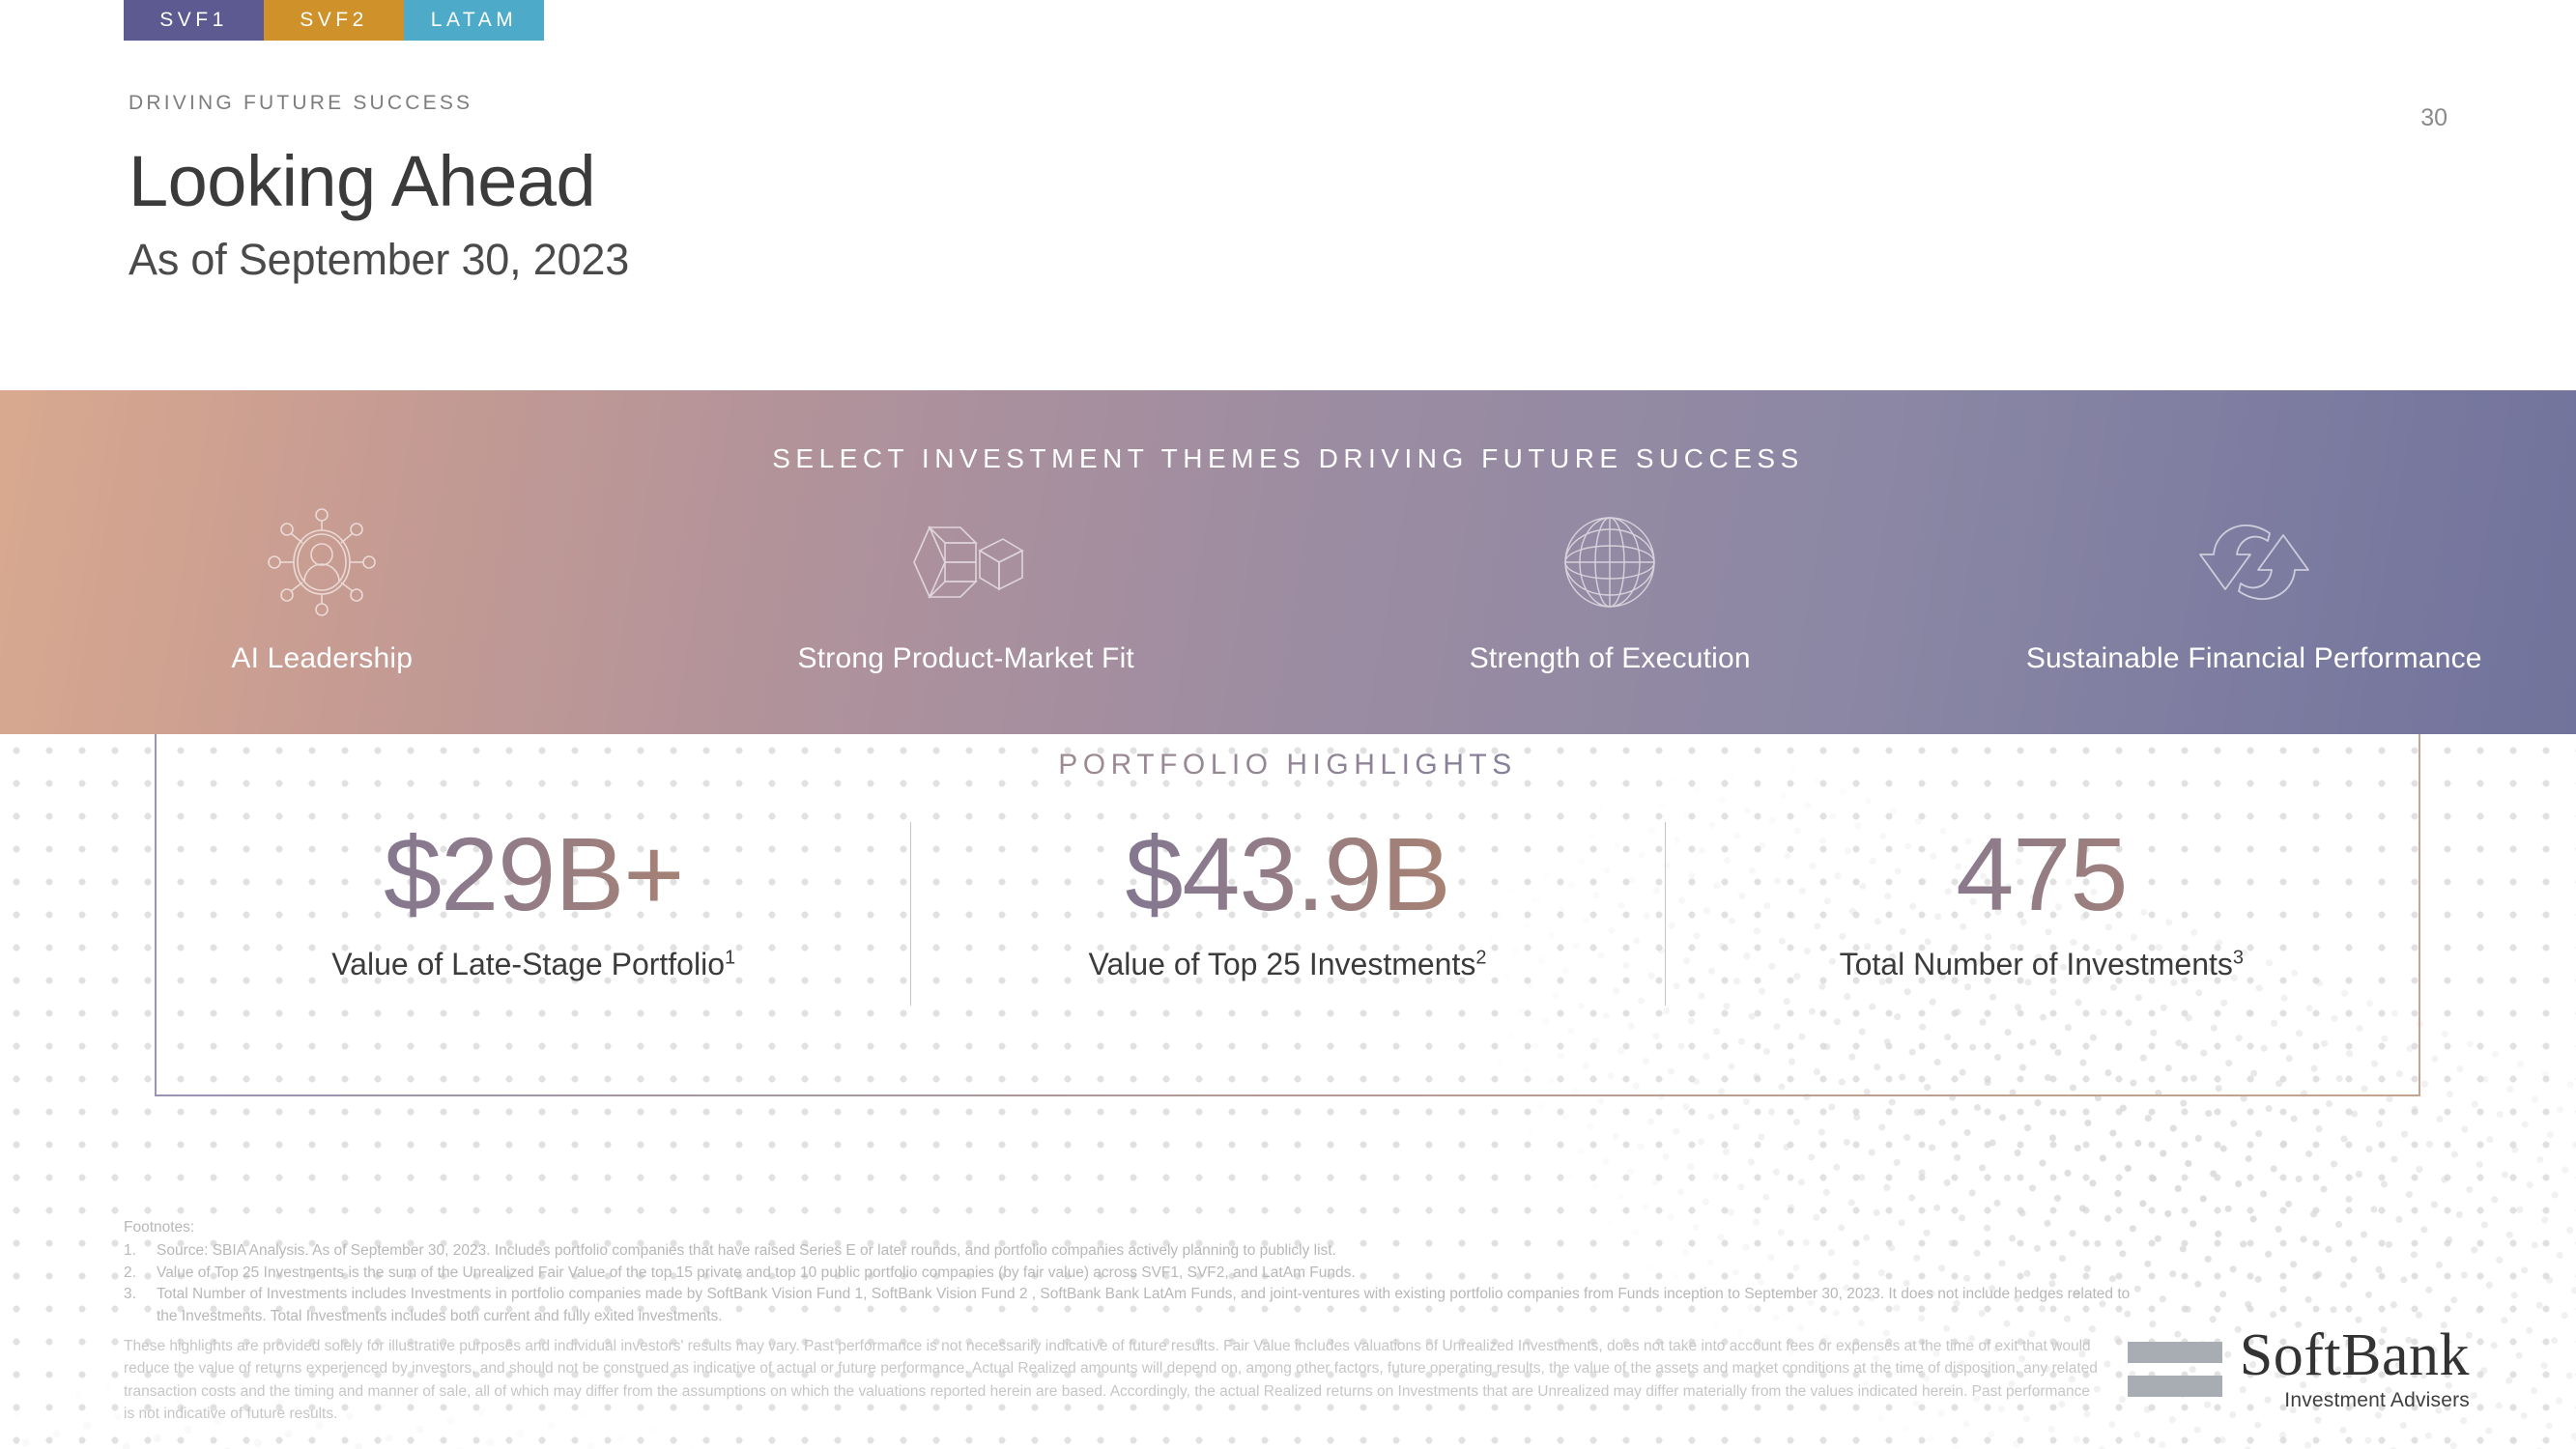 The width and height of the screenshot is (2576, 1449). Describe the element at coordinates (2174, 1353) in the screenshot. I see `logo-bar-top` at that location.